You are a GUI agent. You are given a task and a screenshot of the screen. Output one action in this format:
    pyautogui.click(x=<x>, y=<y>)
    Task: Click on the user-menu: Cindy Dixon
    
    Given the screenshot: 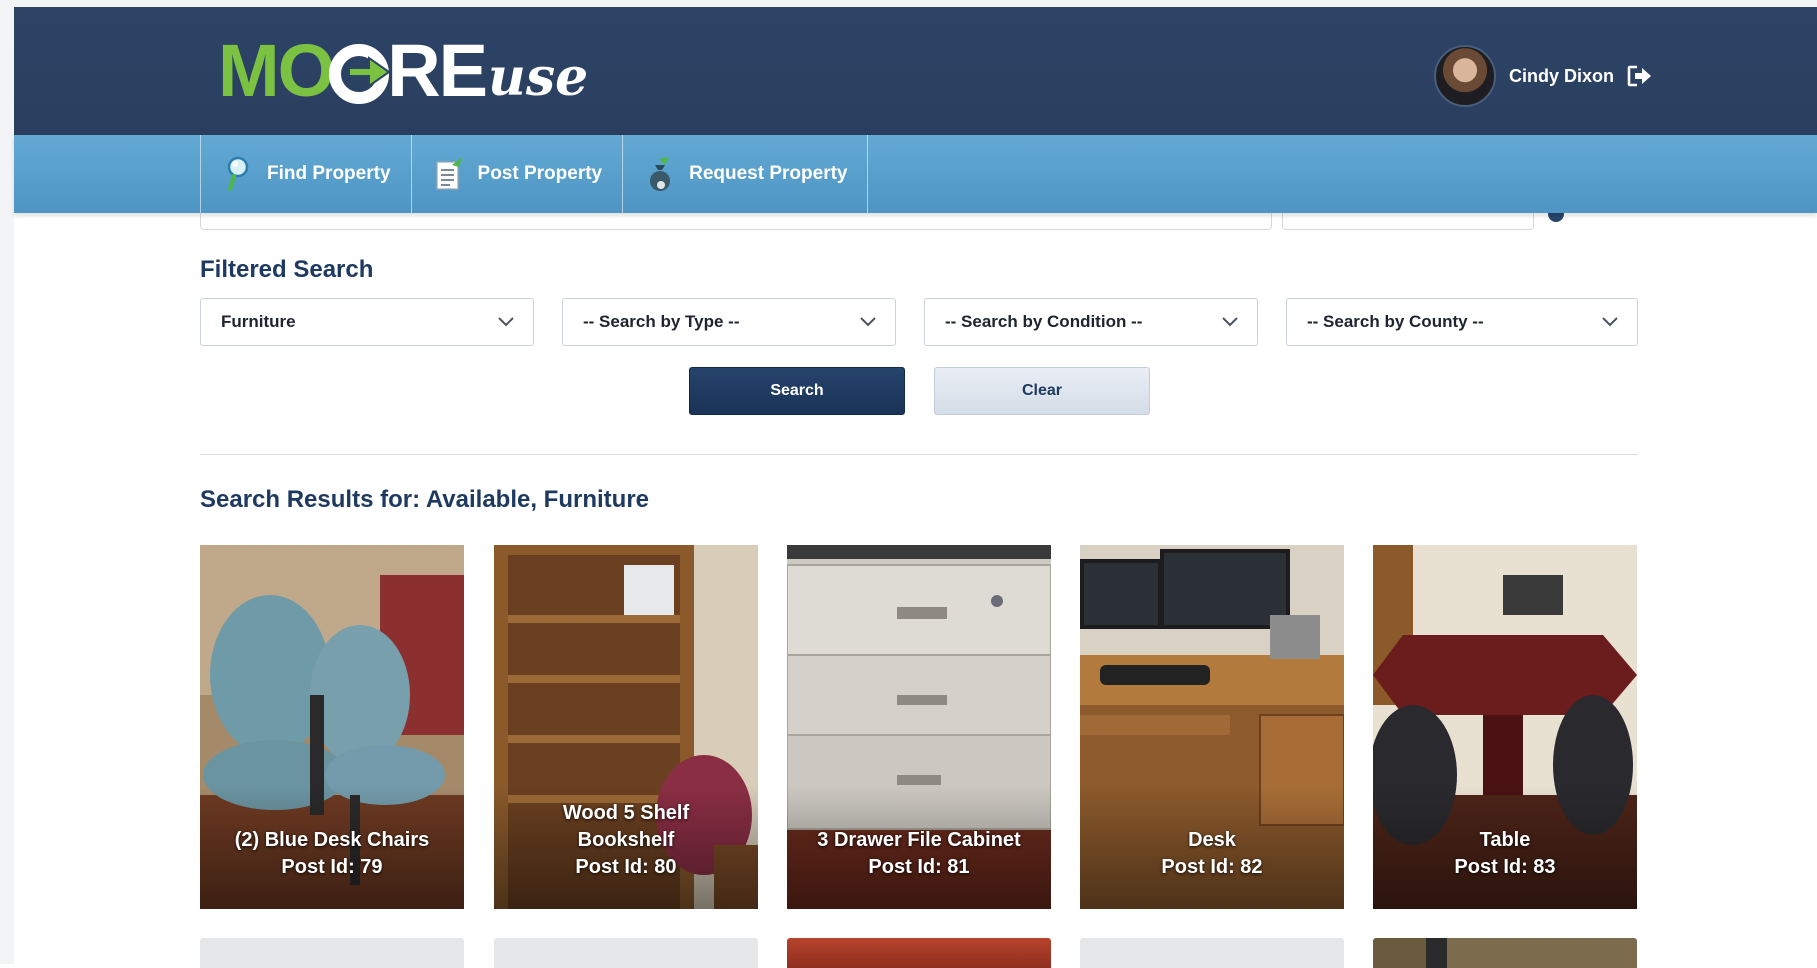 What is the action you would take?
    pyautogui.click(x=1543, y=76)
    